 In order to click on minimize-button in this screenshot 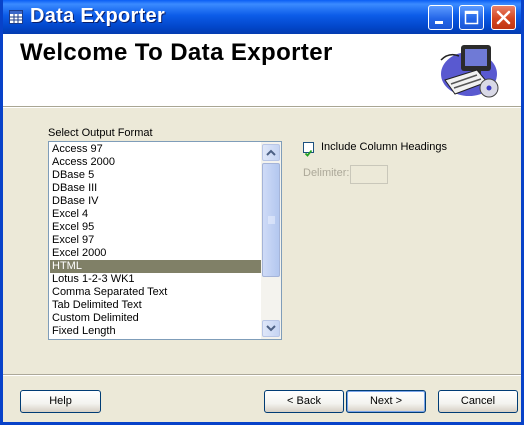, I will do `click(440, 17)`.